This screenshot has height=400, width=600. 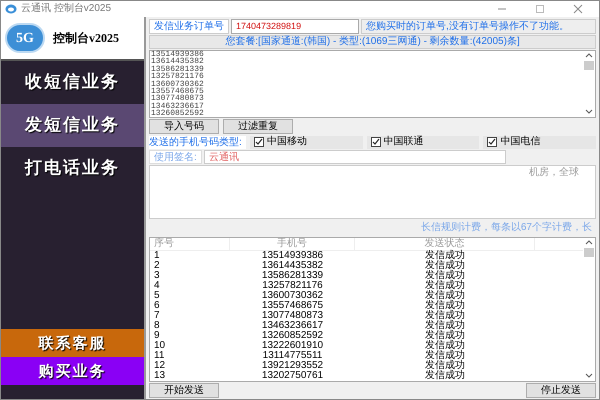 I want to click on close-icon, so click(x=578, y=9).